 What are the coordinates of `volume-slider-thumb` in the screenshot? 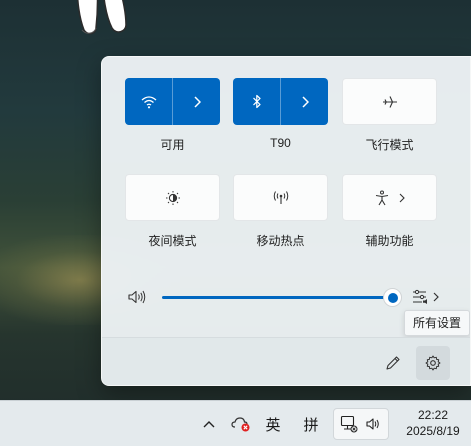 It's located at (392, 297).